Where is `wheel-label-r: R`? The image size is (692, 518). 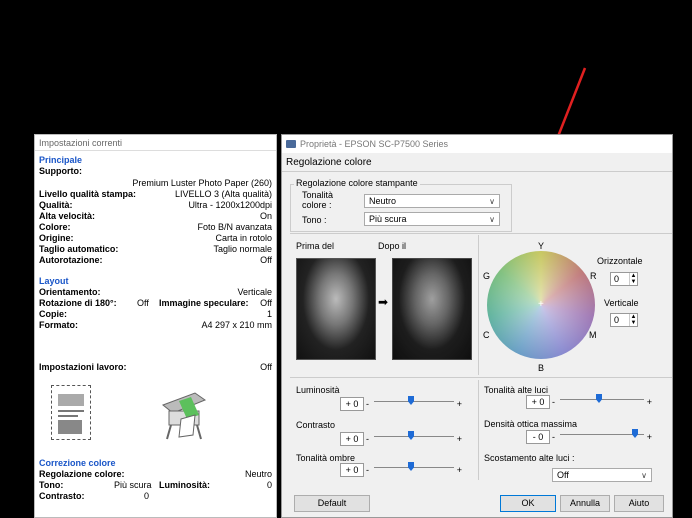
wheel-label-r: R is located at coordinates (593, 276).